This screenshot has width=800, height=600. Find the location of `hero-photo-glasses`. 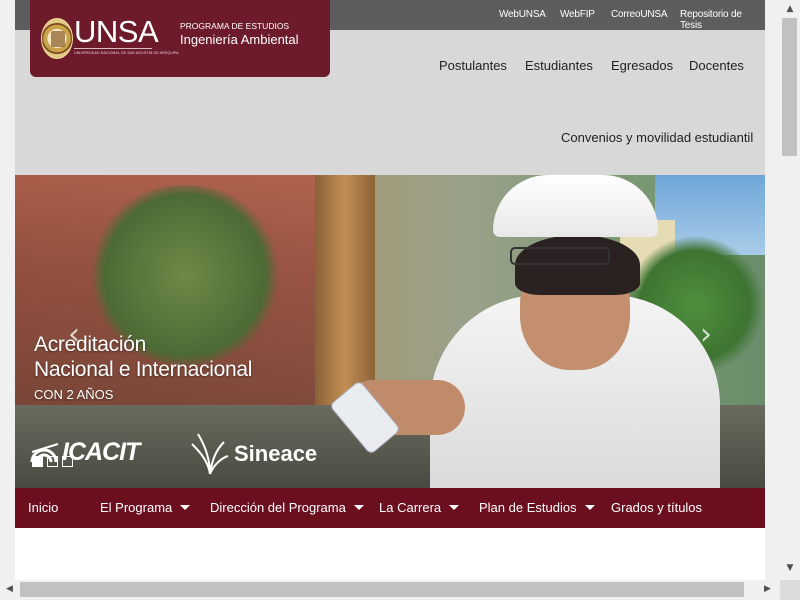

hero-photo-glasses is located at coordinates (560, 256).